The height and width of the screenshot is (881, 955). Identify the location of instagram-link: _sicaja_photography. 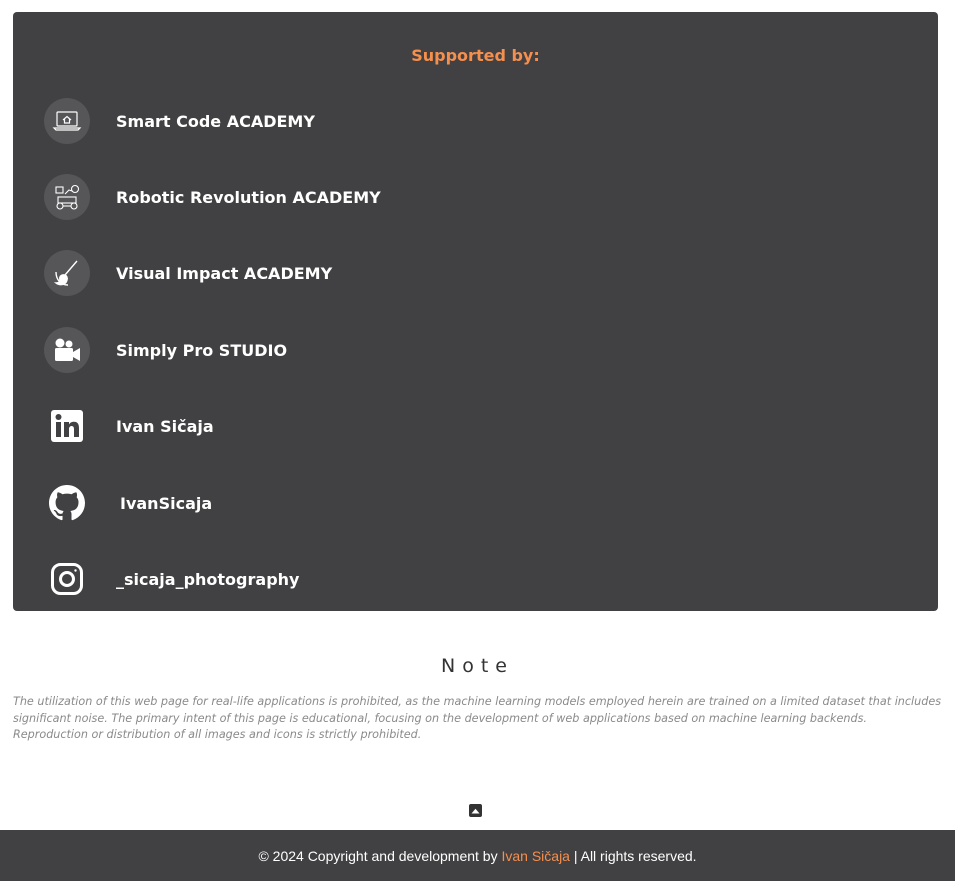
(171, 579).